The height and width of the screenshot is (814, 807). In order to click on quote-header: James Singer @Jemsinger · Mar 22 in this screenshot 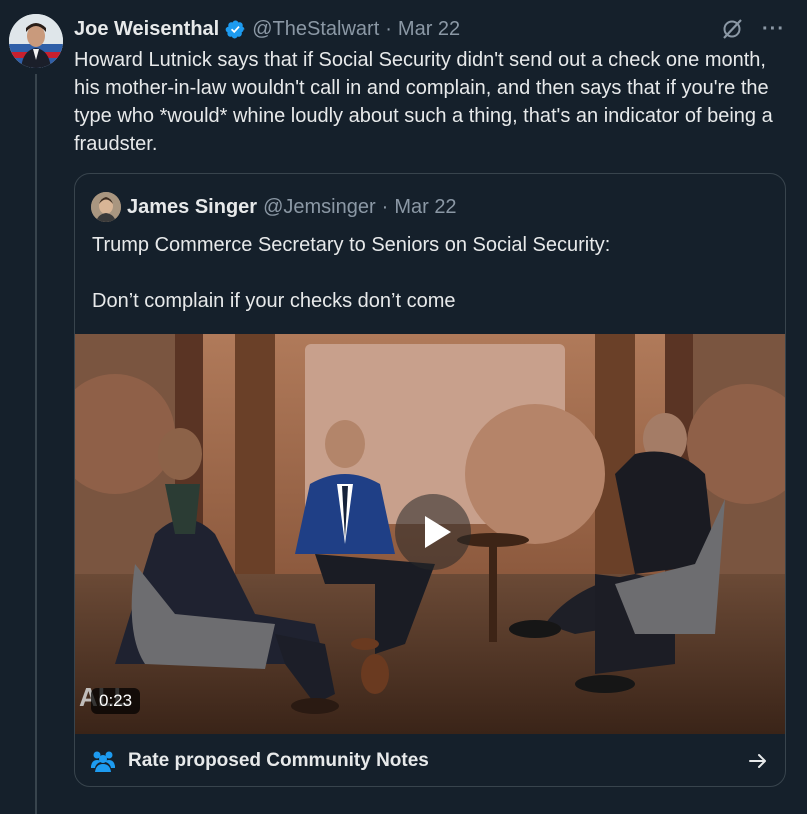, I will do `click(274, 207)`.